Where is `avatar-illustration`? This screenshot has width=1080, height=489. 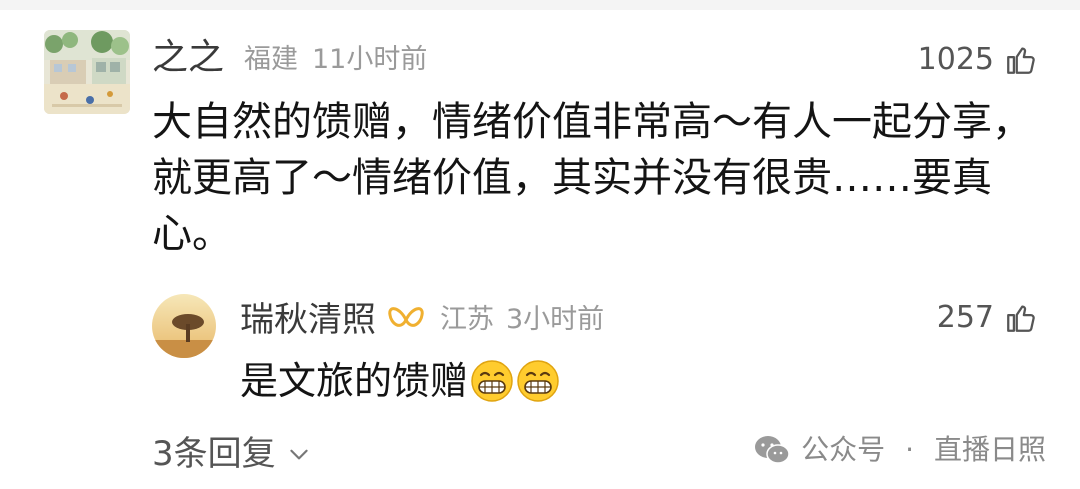
avatar-illustration is located at coordinates (87, 72).